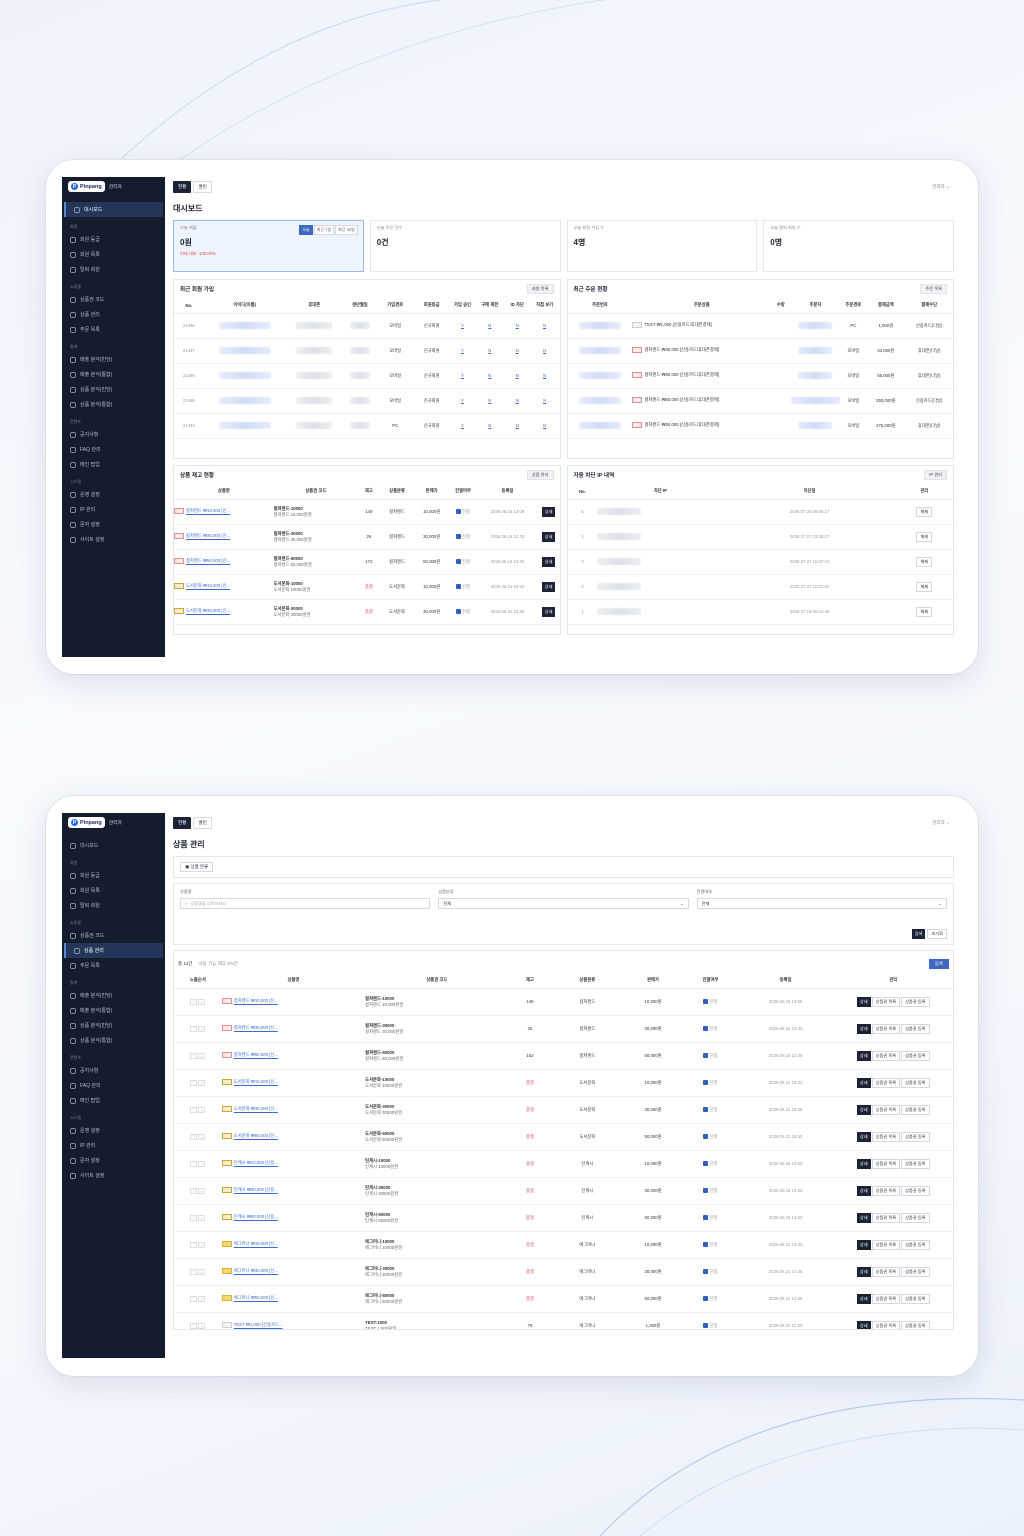 The height and width of the screenshot is (1536, 1024). I want to click on product-manage-button: 상품 관리, so click(540, 475).